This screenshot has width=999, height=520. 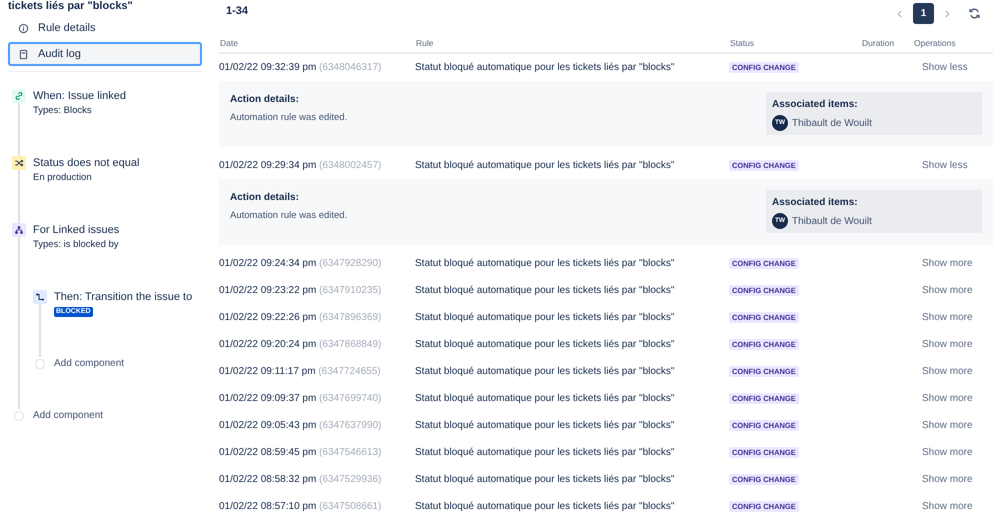 What do you see at coordinates (105, 54) in the screenshot?
I see `nav-item: Audit log` at bounding box center [105, 54].